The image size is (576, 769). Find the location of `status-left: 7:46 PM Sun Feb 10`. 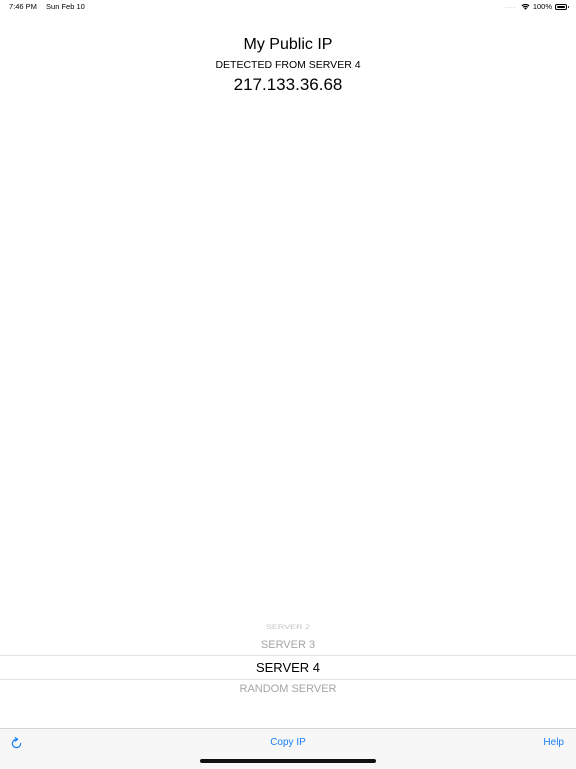

status-left: 7:46 PM Sun Feb 10 is located at coordinates (47, 6).